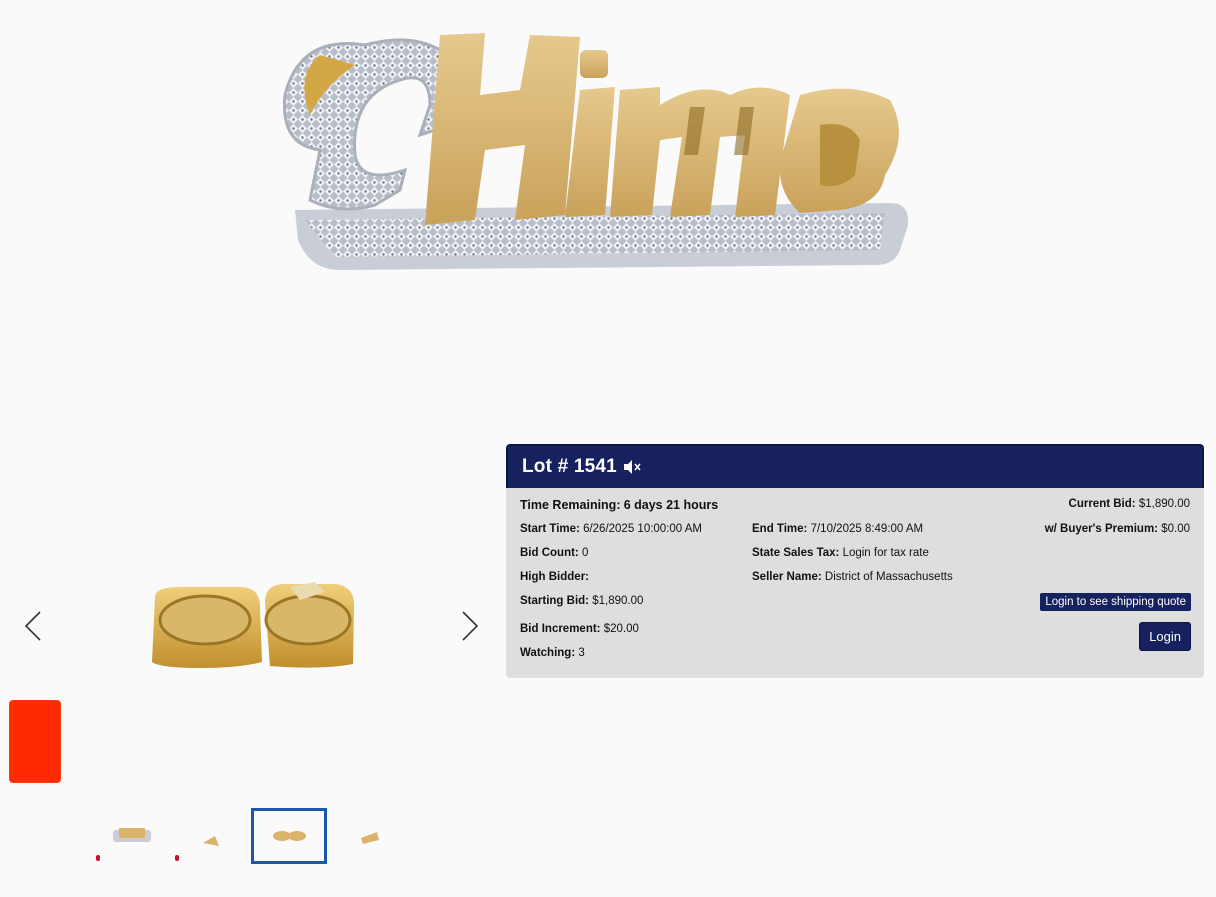 This screenshot has height=897, width=1216. What do you see at coordinates (554, 577) in the screenshot?
I see `high-bidder: High Bidder:` at bounding box center [554, 577].